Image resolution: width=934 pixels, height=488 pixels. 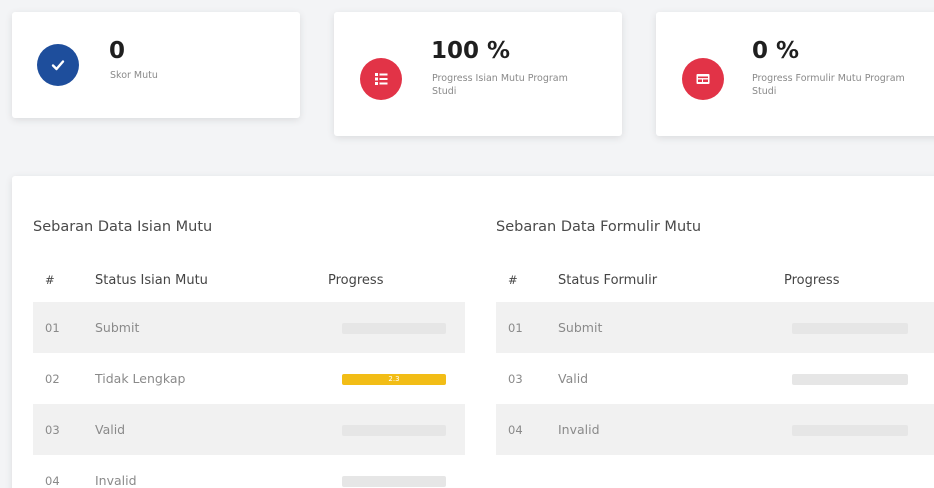 I want to click on col-header-status: Status Formulir, so click(x=608, y=280).